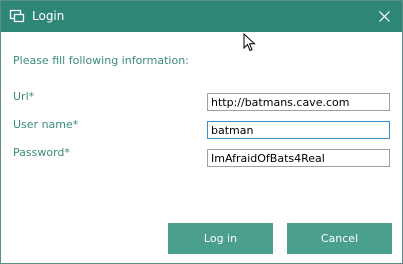  I want to click on window-title: Login, so click(48, 16).